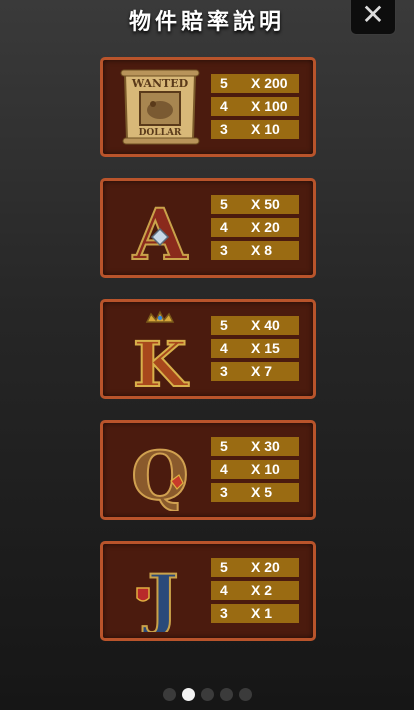 This screenshot has width=414, height=710. I want to click on poster-bottom-text: DOLLAR, so click(160, 133).